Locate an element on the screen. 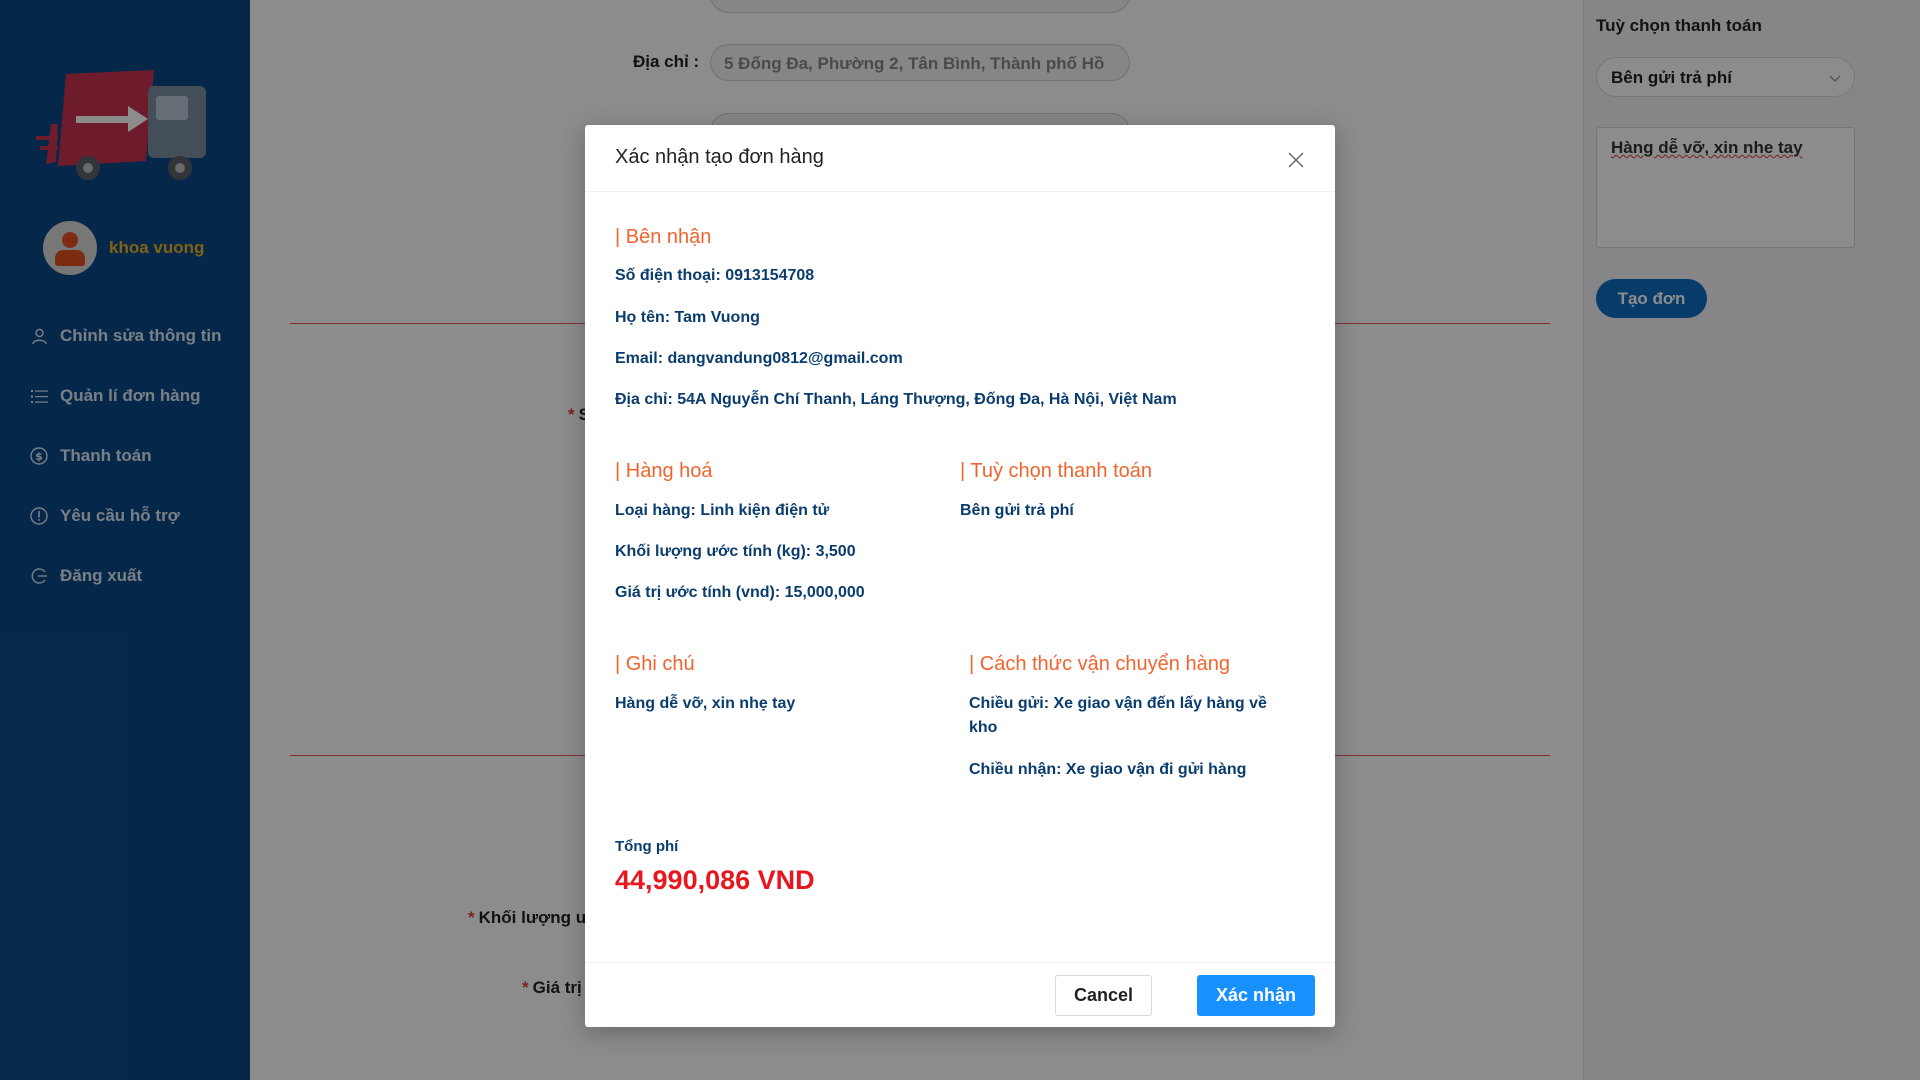 The height and width of the screenshot is (1080, 1920). shipping-receive: Chiều nhận: Xe giao vận đi gửi hàng is located at coordinates (1108, 769).